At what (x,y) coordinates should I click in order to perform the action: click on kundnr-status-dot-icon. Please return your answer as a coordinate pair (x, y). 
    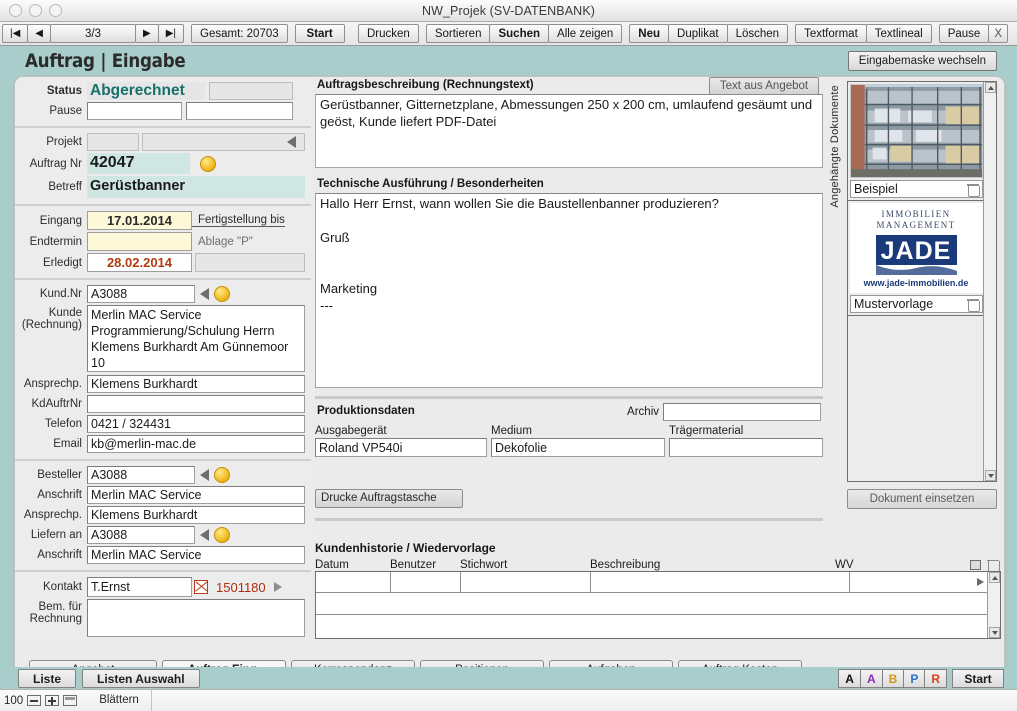
    Looking at the image, I should click on (222, 294).